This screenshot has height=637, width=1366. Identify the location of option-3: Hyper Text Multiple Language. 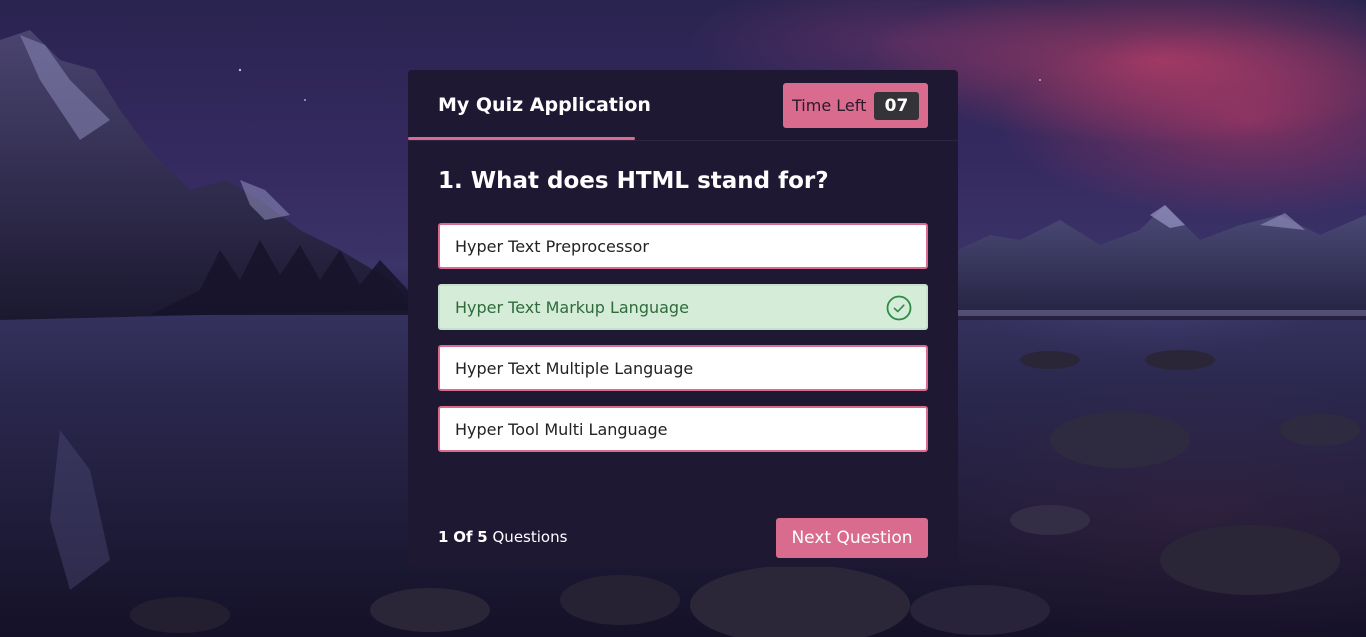
(683, 368).